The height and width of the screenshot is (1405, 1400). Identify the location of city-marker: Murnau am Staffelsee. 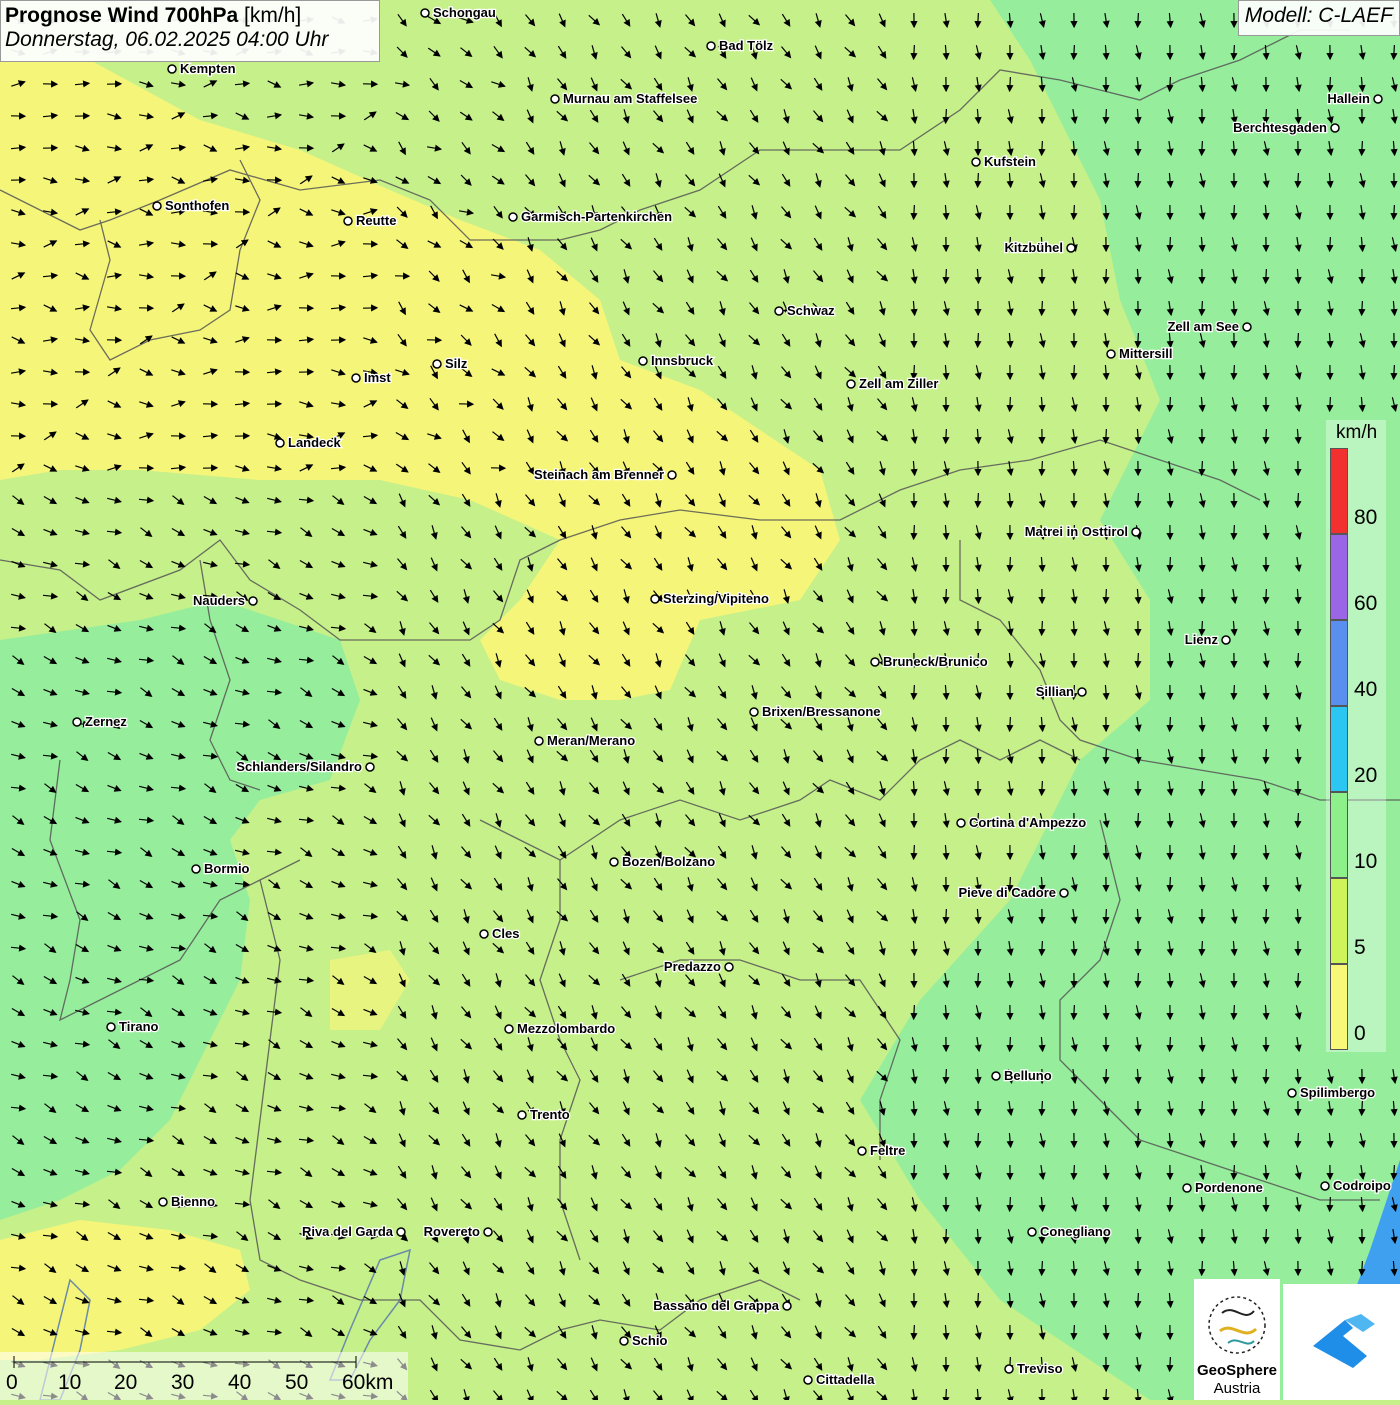
(624, 98).